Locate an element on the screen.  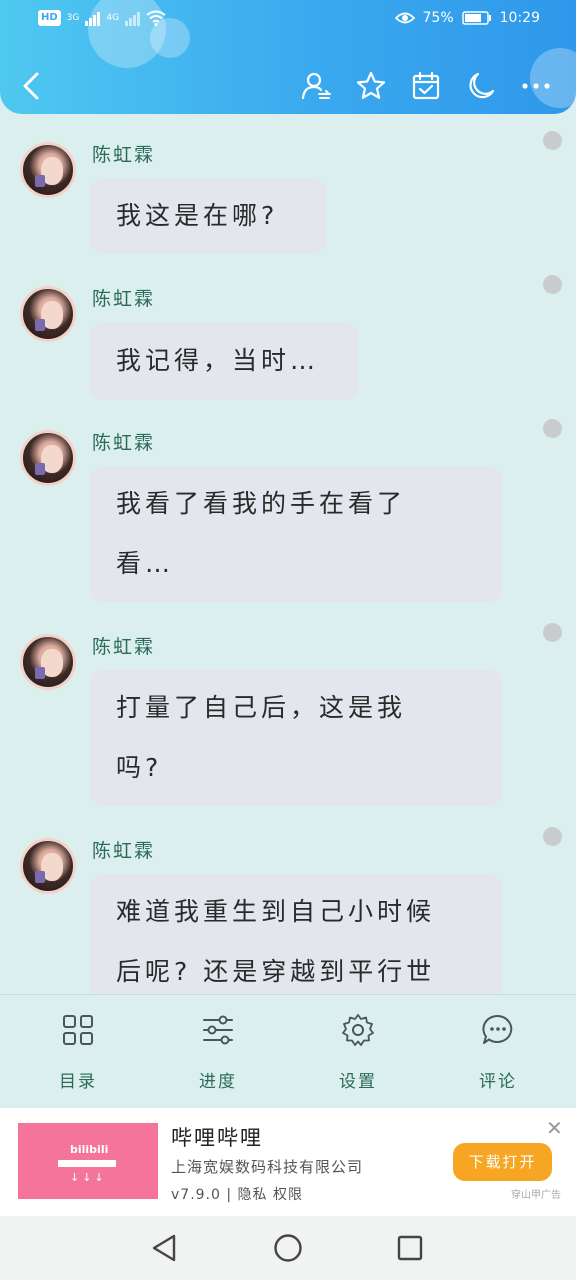
status-bar: HD 3G 4G 75% 10:29 is located at coordinates (288, 20).